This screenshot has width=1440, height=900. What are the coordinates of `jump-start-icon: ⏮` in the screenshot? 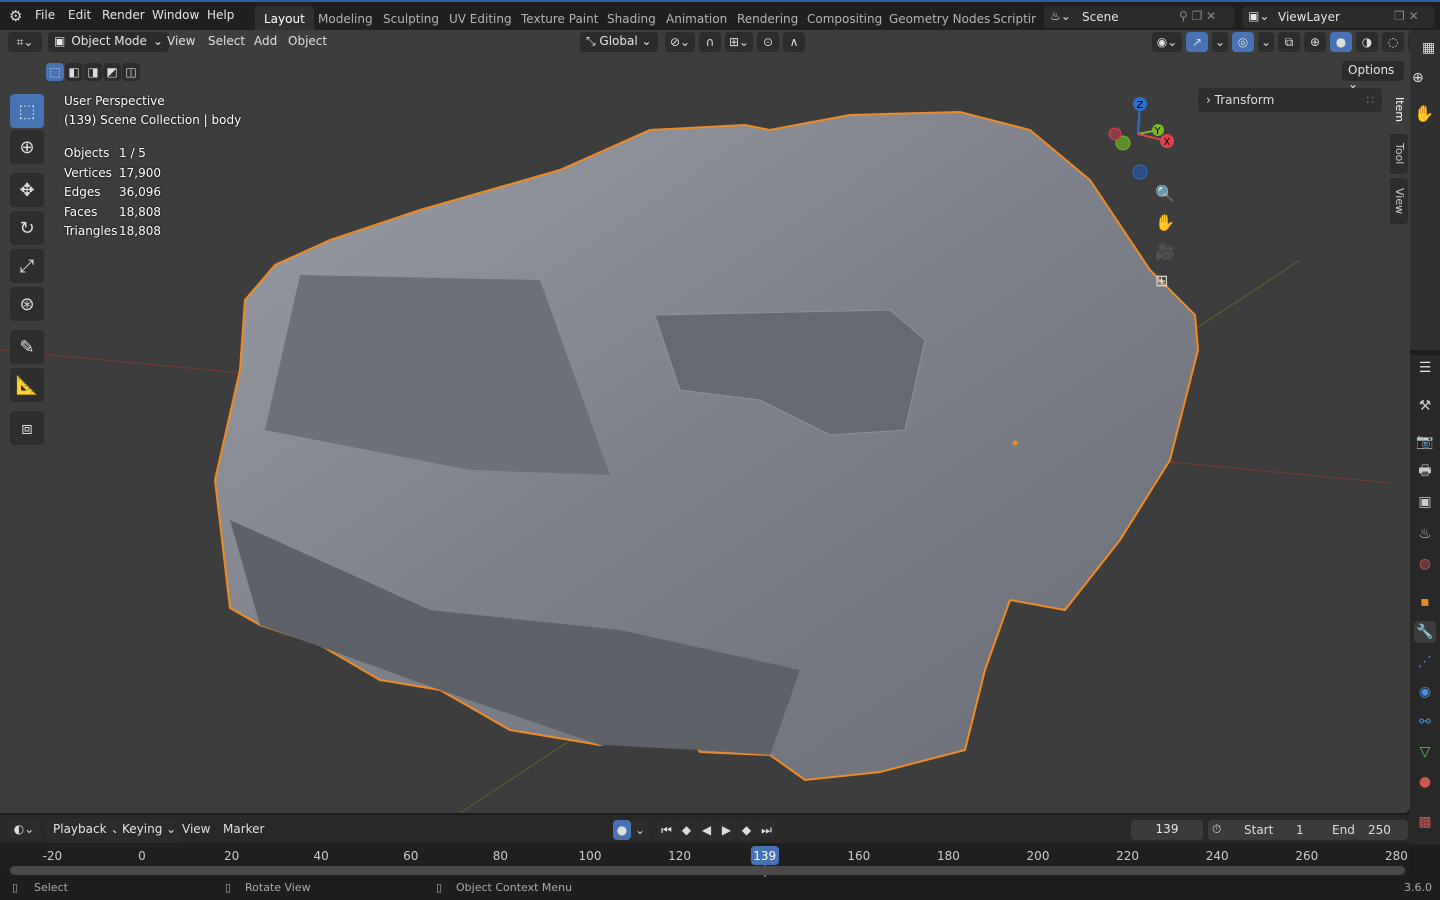 It's located at (666, 830).